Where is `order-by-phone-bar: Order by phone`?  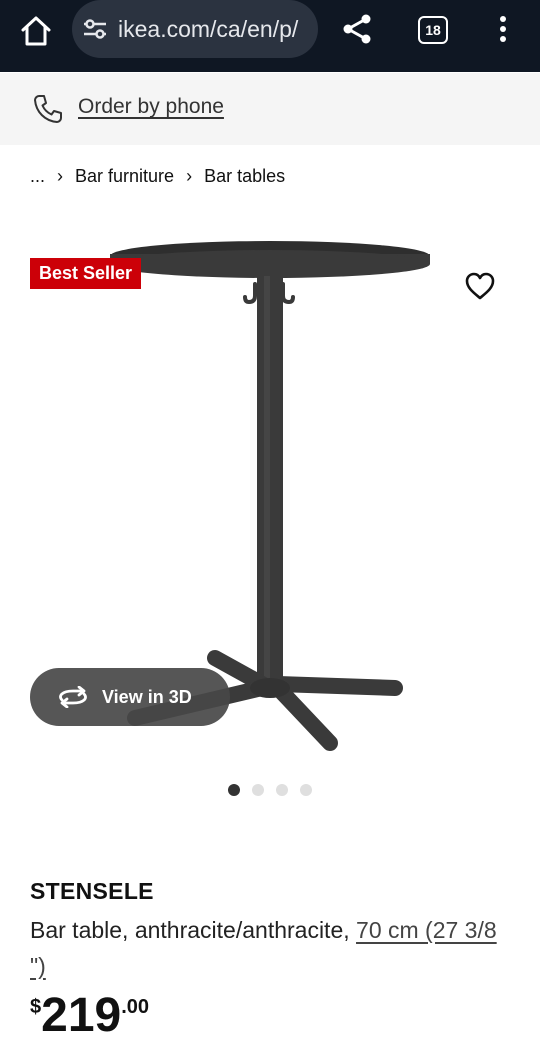 order-by-phone-bar: Order by phone is located at coordinates (270, 109).